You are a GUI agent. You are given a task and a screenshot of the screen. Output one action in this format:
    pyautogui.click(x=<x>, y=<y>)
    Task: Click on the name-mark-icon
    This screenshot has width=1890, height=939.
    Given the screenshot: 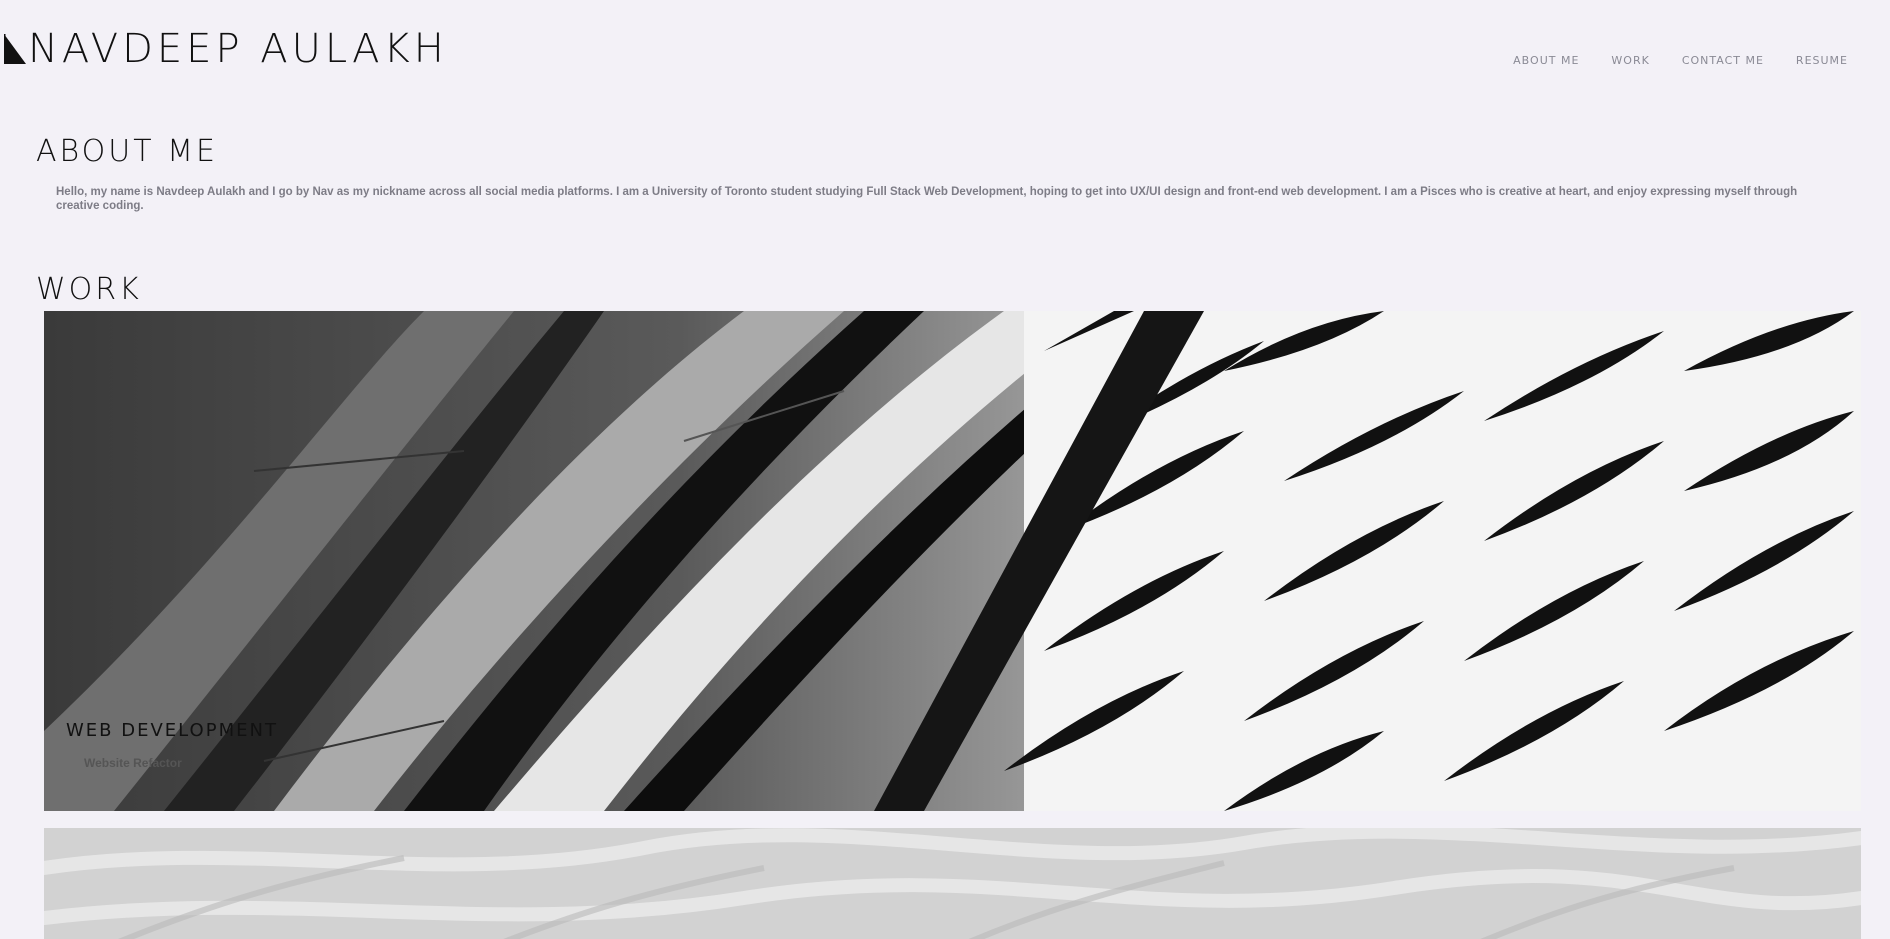 What is the action you would take?
    pyautogui.click(x=15, y=49)
    